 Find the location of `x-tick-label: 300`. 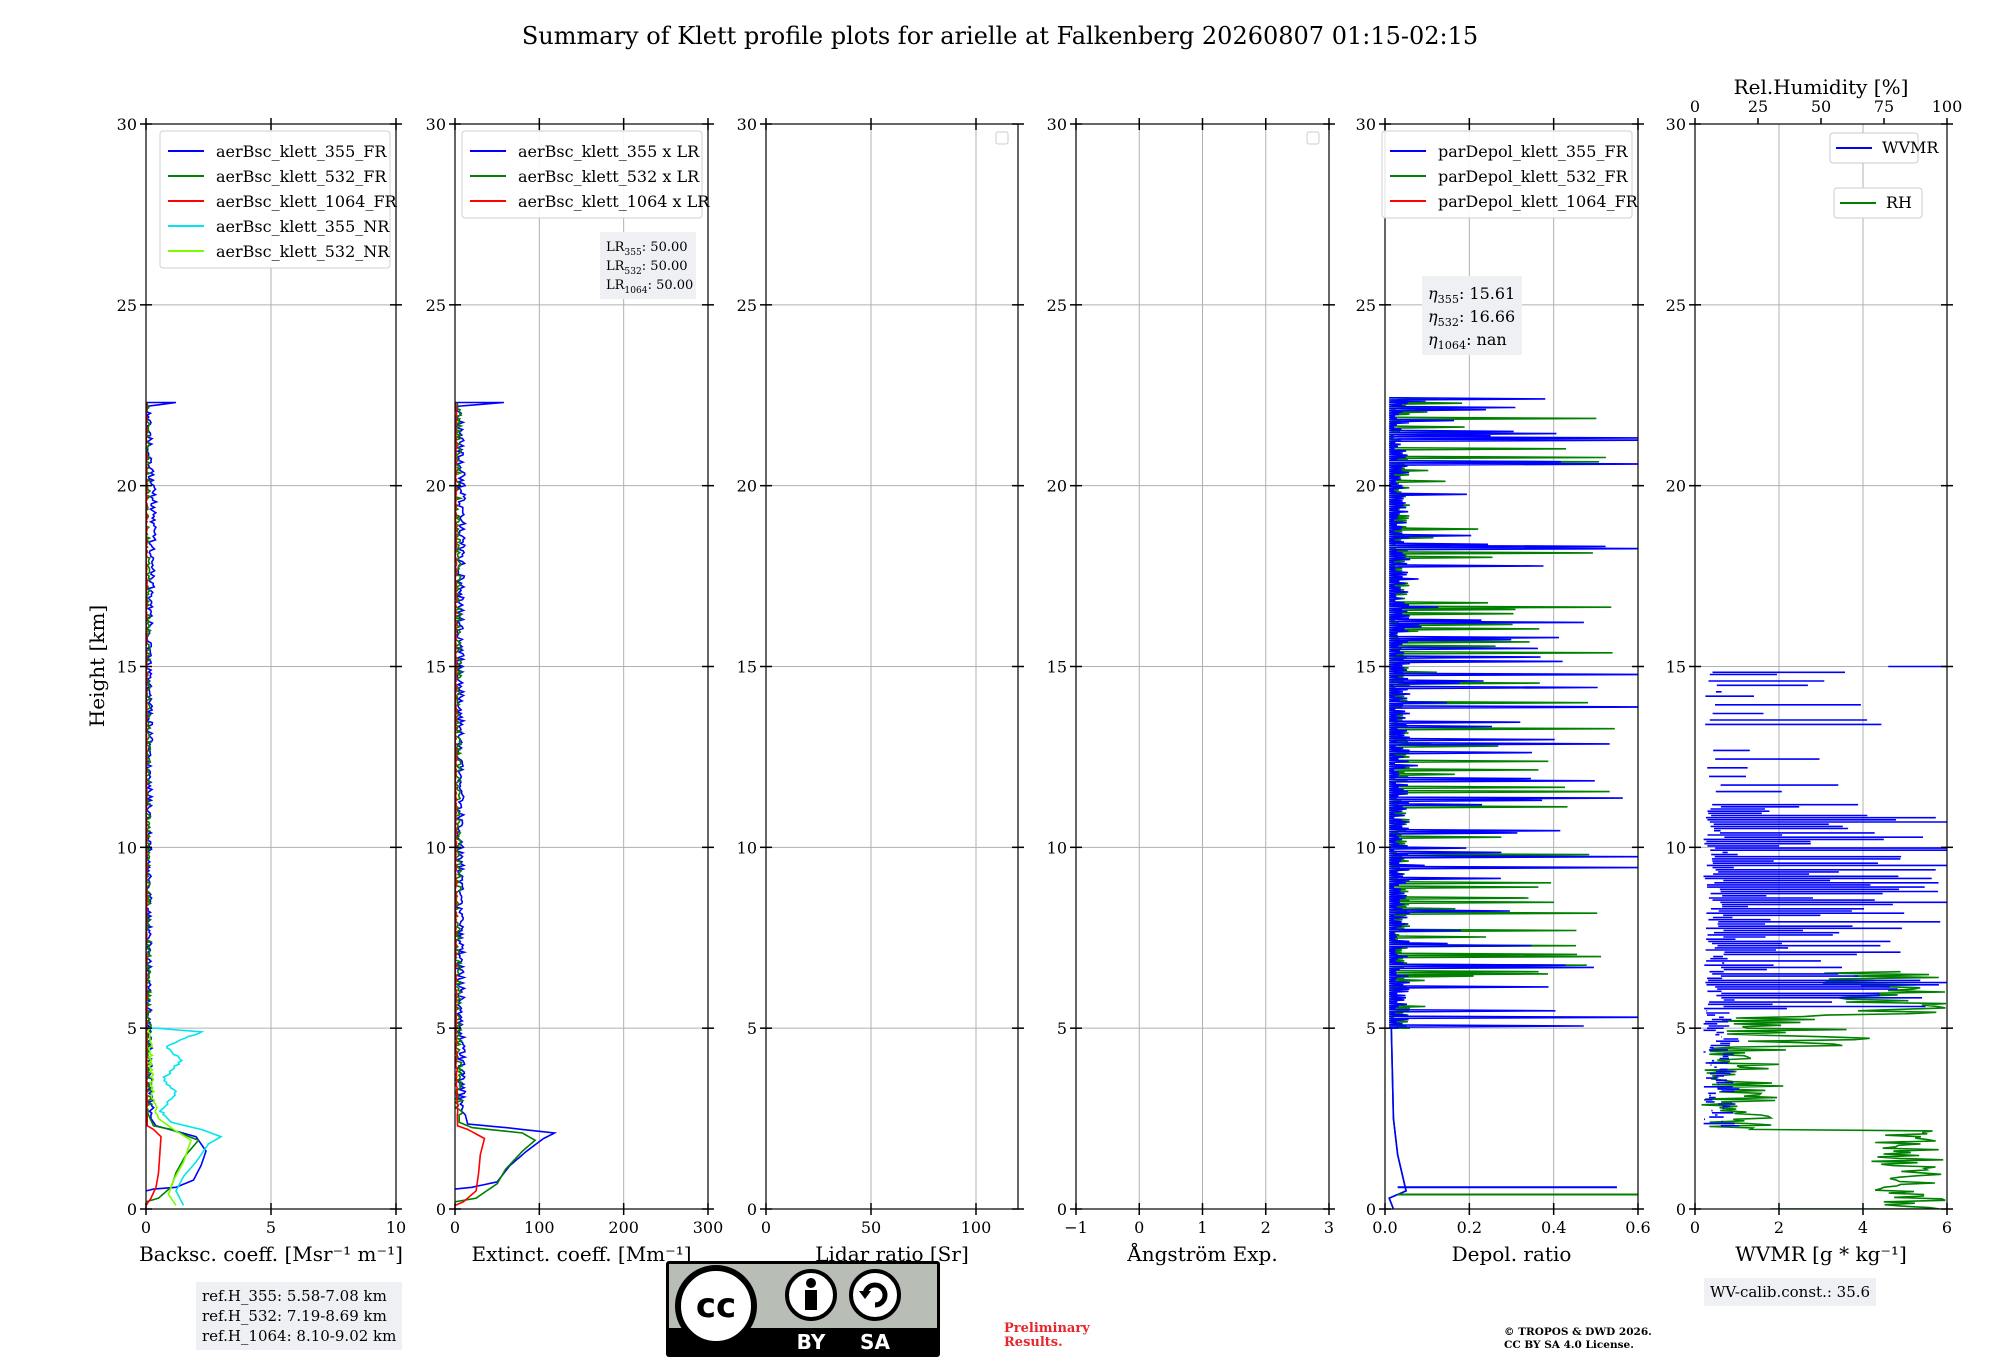

x-tick-label: 300 is located at coordinates (708, 1227).